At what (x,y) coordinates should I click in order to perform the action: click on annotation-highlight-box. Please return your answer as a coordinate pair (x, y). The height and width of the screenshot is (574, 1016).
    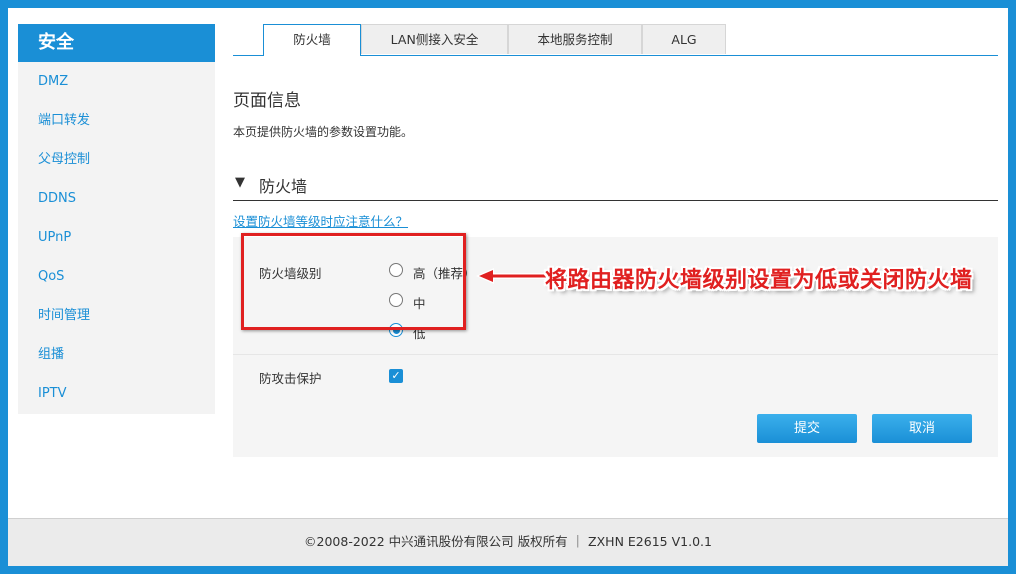
    Looking at the image, I should click on (353, 281).